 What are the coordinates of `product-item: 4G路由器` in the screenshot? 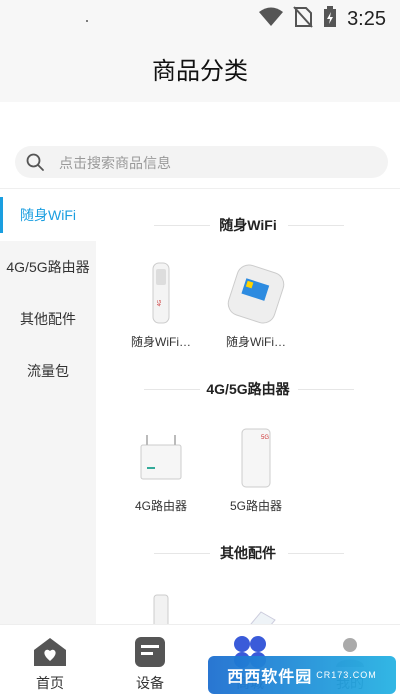 It's located at (161, 468).